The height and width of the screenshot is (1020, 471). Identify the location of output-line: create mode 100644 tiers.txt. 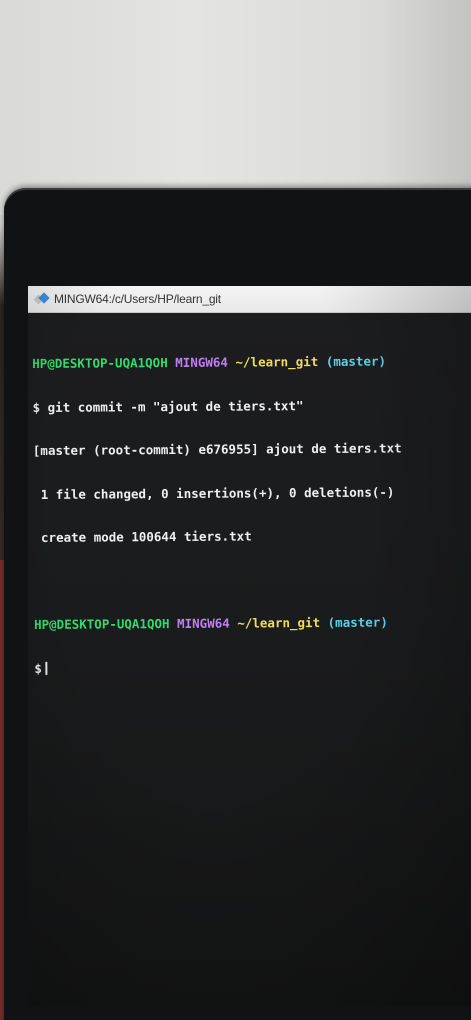
(142, 536).